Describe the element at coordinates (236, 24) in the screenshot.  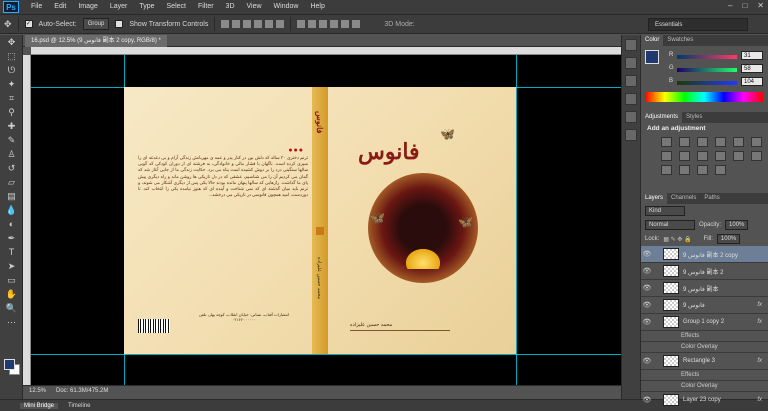
I see `align-vcenter-icon` at that location.